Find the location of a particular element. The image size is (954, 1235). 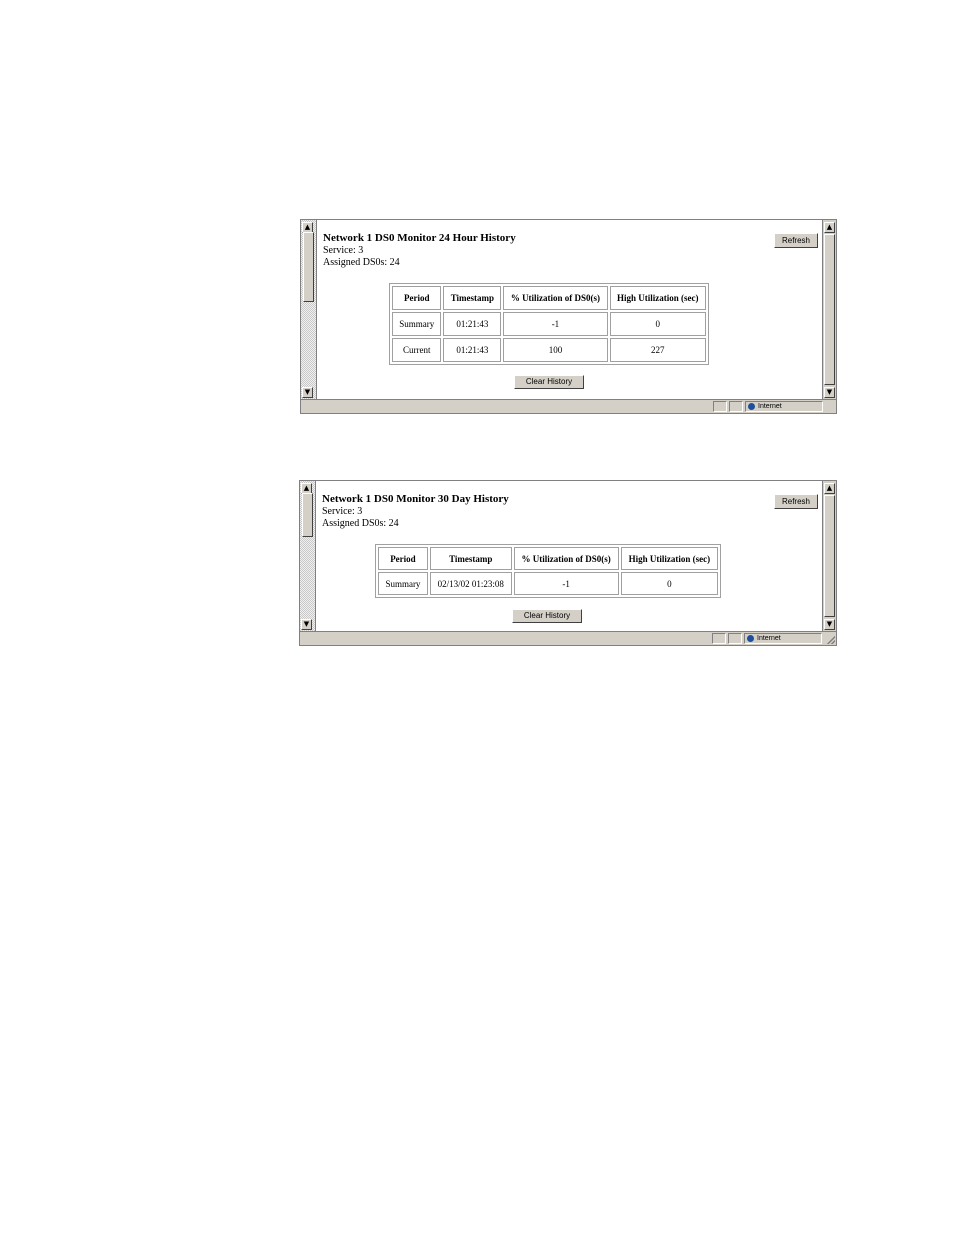

page-title: Network 1 DS0 Monitor 30 Day History is located at coordinates (415, 499).